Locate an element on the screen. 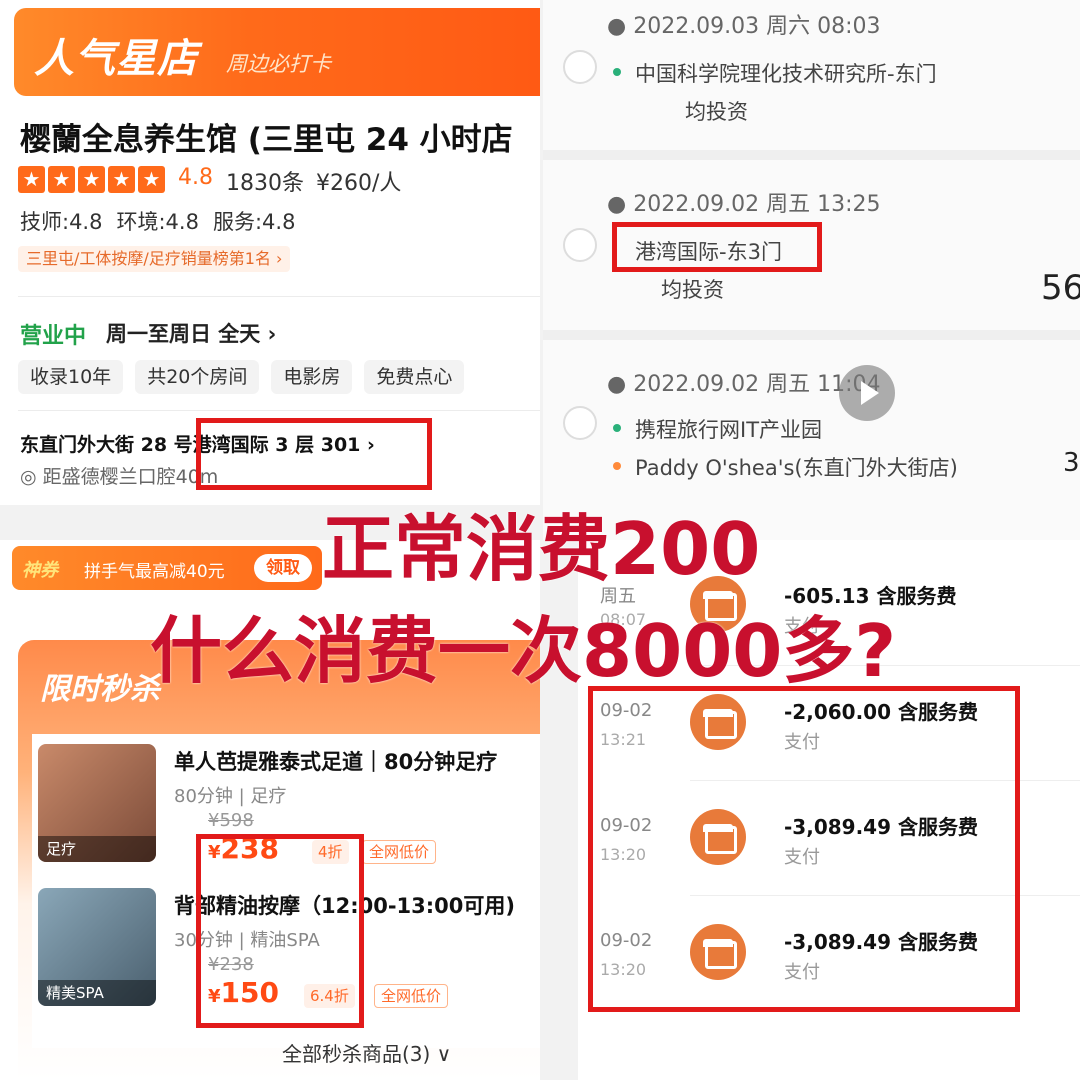 This screenshot has height=1080, width=1080. chip-movie-room: 电影房 is located at coordinates (312, 377).